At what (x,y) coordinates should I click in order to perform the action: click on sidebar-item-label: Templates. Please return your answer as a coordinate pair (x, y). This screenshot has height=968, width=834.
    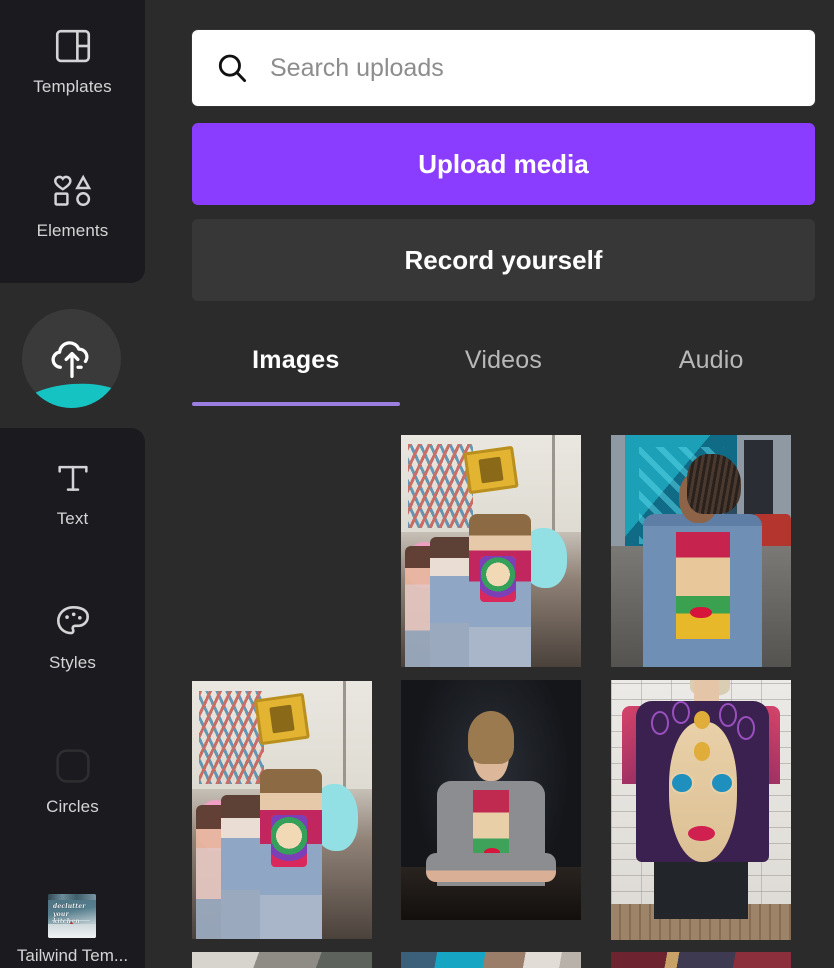
    Looking at the image, I should click on (72, 86).